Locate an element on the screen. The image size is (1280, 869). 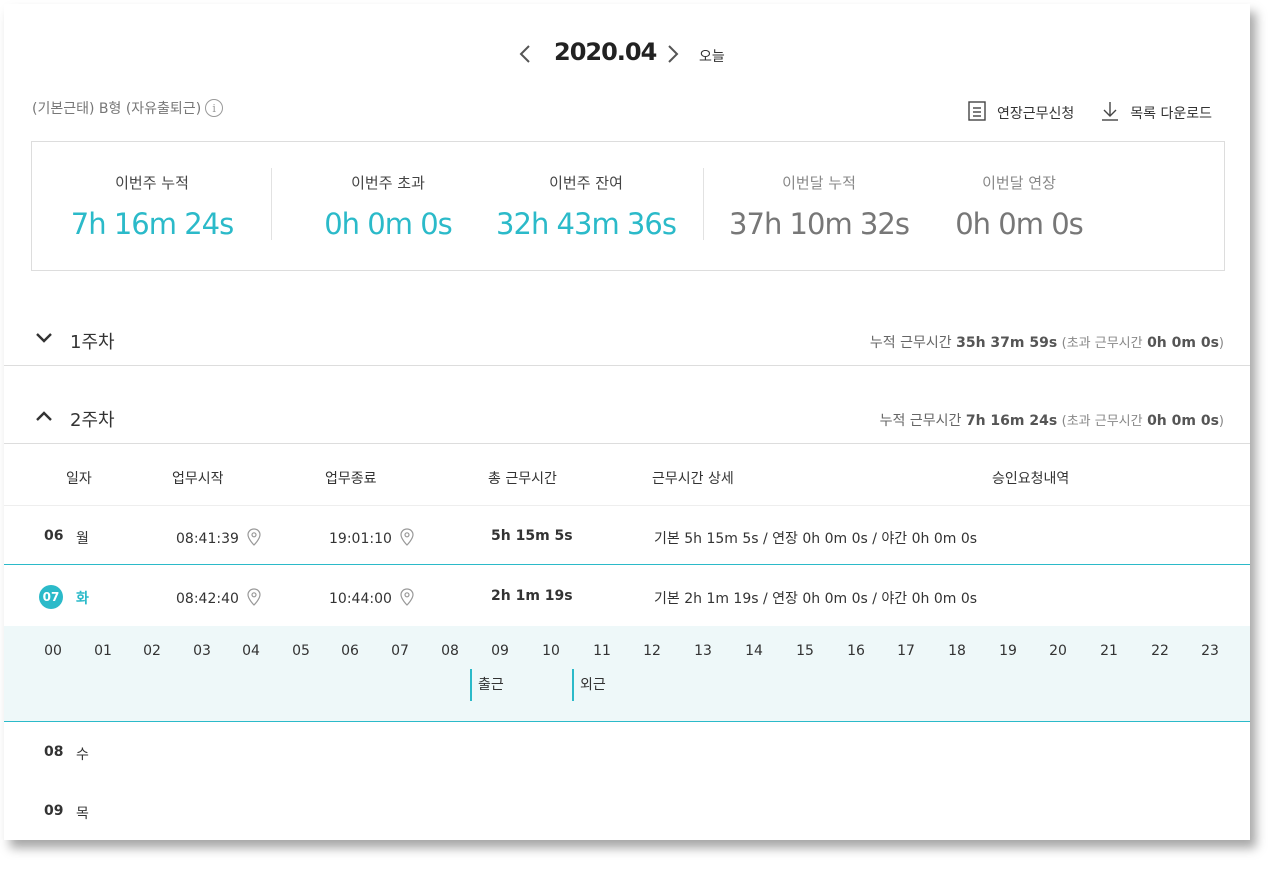
hour-label: 02 is located at coordinates (152, 651).